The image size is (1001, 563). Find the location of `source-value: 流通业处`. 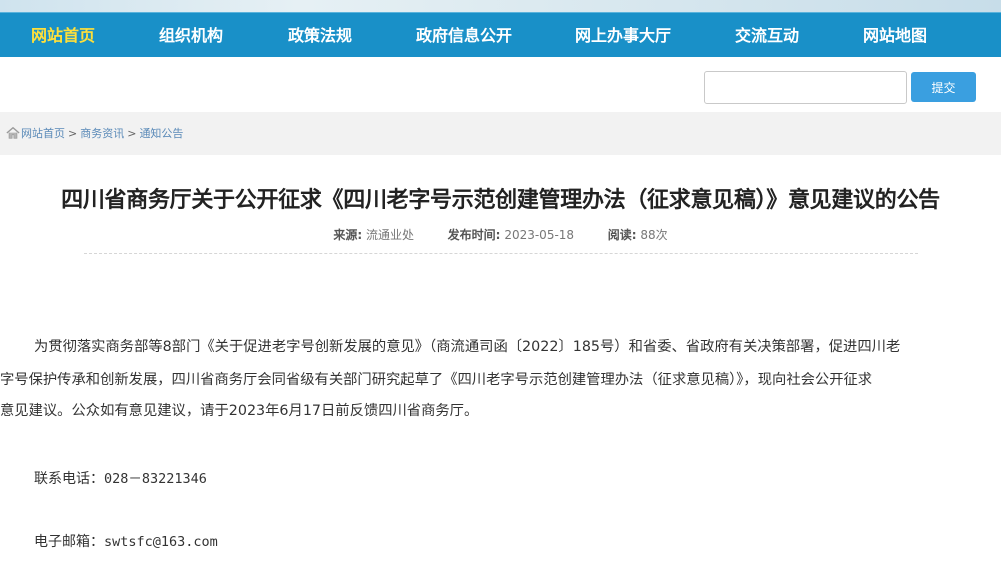

source-value: 流通业处 is located at coordinates (390, 235).